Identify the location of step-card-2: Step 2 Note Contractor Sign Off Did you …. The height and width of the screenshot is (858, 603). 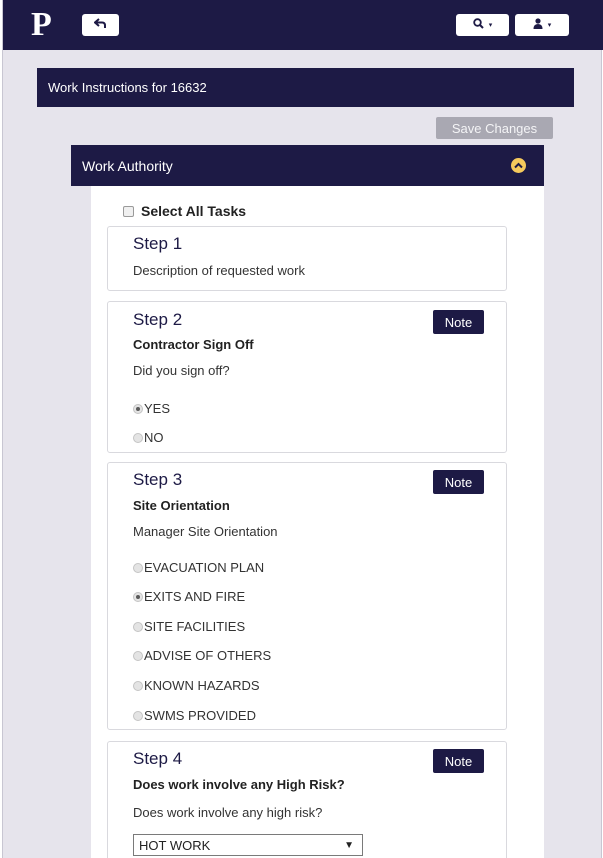
(307, 377).